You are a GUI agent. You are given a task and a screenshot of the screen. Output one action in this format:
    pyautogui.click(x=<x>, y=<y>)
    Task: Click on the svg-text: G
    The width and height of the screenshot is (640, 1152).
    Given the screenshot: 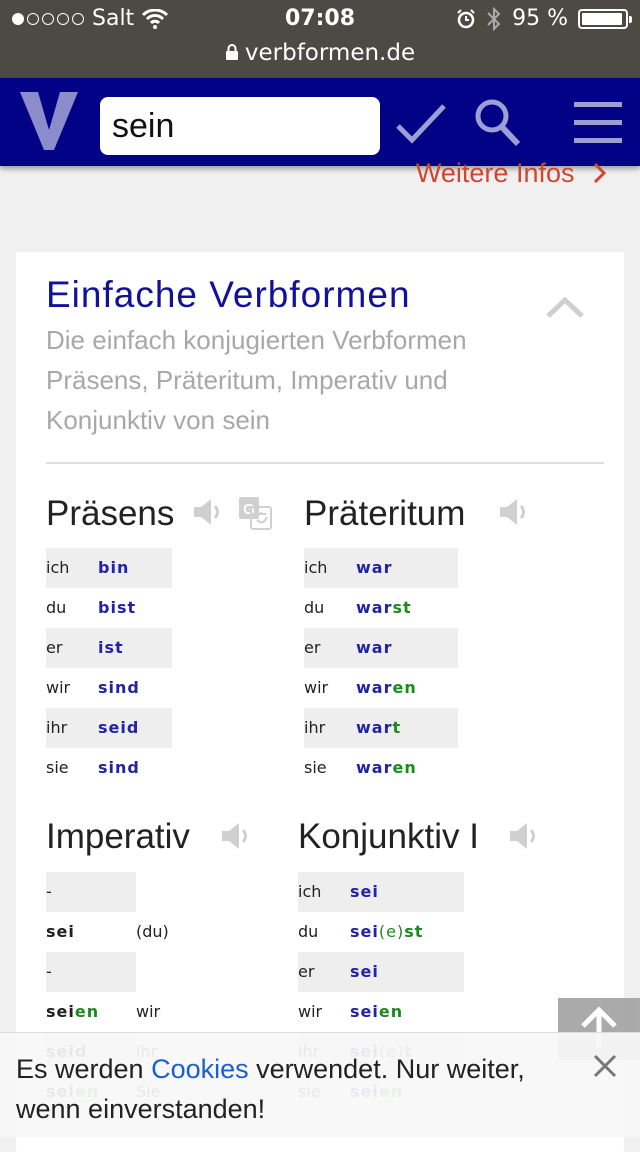 What is the action you would take?
    pyautogui.click(x=249, y=509)
    